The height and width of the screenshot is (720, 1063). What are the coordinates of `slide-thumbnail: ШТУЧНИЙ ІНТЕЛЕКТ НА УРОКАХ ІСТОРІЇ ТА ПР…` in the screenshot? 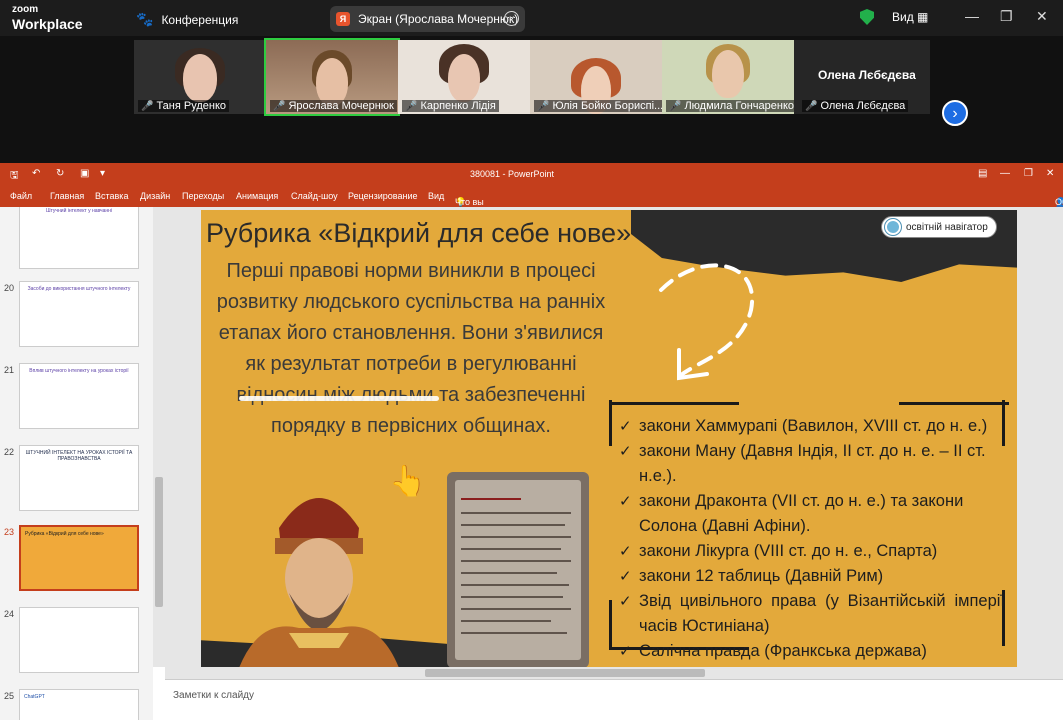 It's located at (79, 478).